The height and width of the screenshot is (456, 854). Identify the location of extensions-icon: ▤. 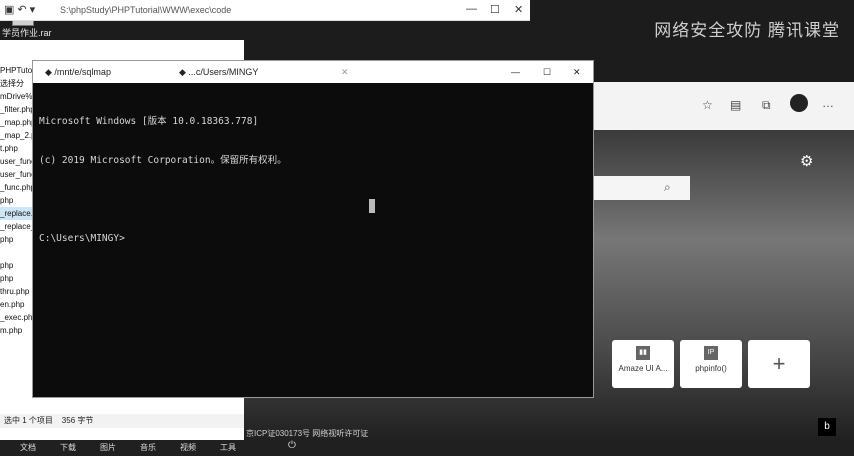
(735, 105).